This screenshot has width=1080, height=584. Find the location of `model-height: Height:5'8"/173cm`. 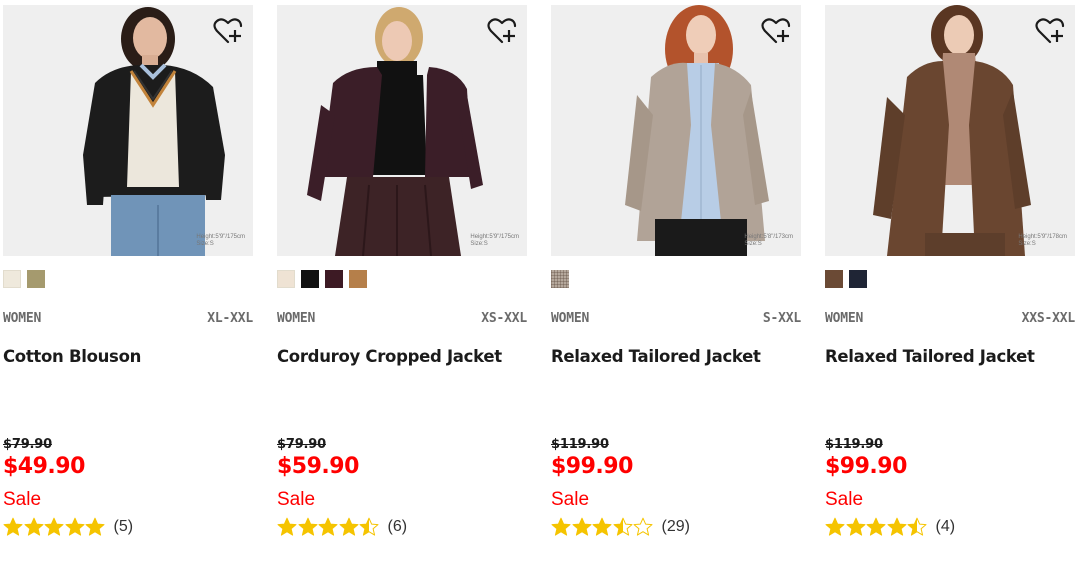

model-height: Height:5'8"/173cm is located at coordinates (768, 237).